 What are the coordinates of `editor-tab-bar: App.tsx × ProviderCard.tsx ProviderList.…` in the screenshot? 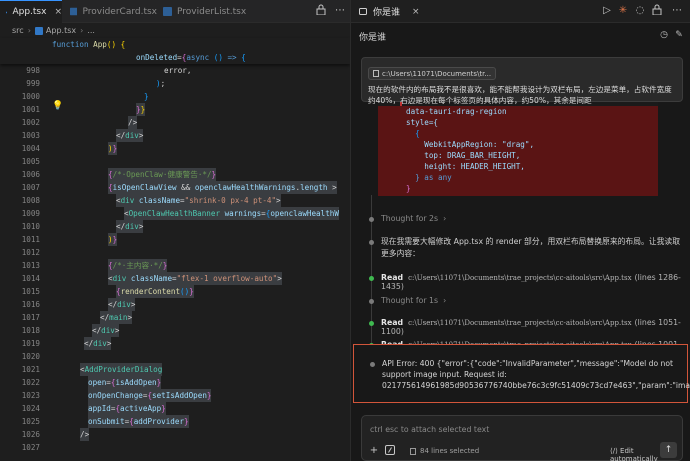 It's located at (175, 11).